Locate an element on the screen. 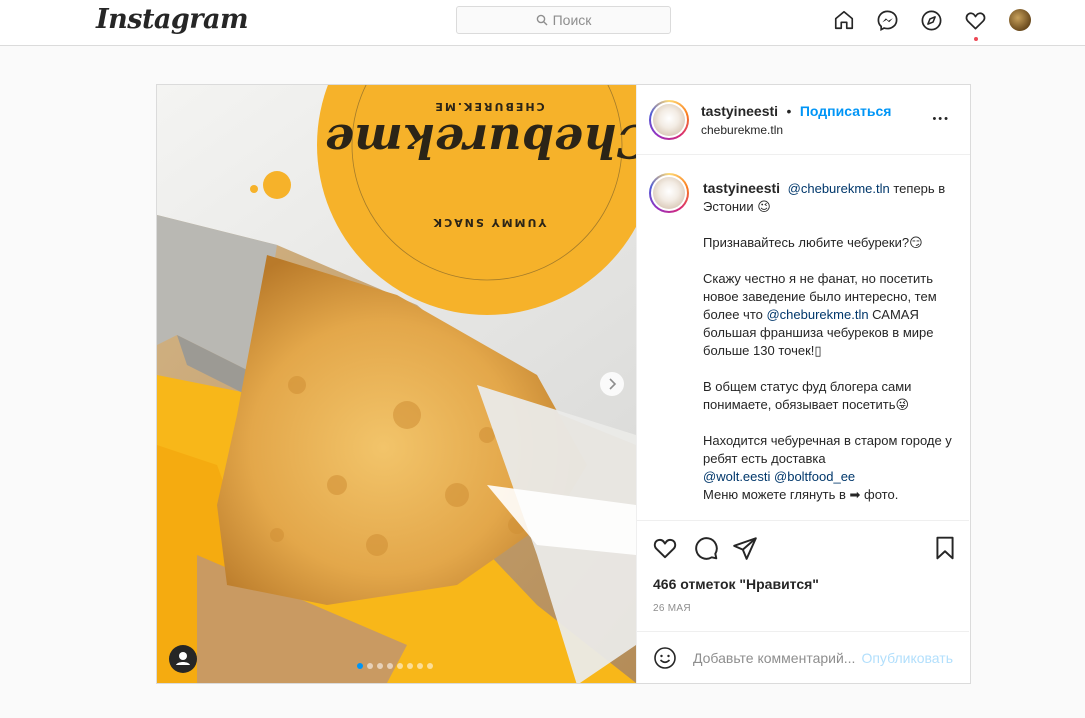 This screenshot has height=718, width=1085. caption-author: tastyineesti is located at coordinates (741, 188).